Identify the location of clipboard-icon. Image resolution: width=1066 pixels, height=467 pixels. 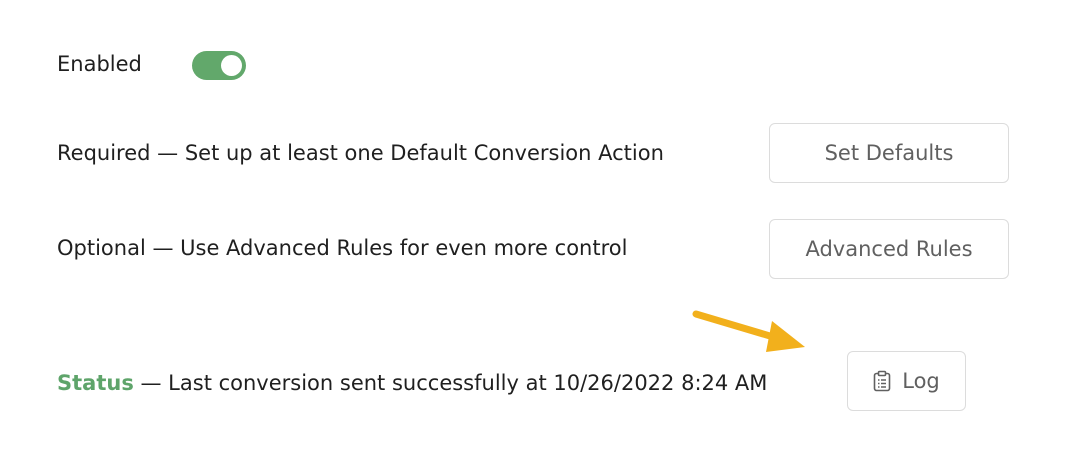
(882, 381).